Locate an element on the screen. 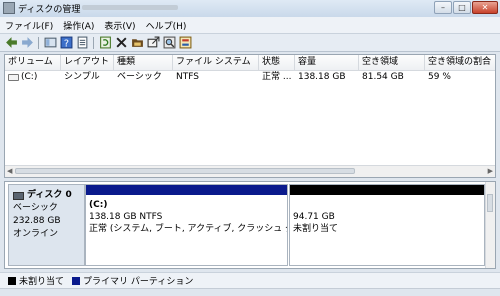 This screenshot has height=296, width=500. primary-swatch is located at coordinates (76, 280).